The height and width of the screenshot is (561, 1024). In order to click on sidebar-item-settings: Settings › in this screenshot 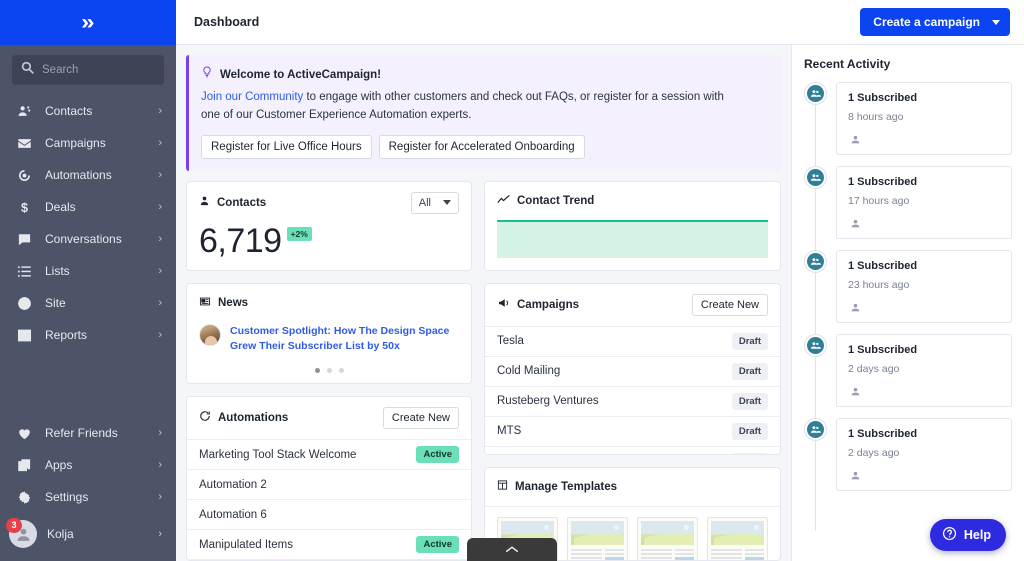, I will do `click(88, 497)`.